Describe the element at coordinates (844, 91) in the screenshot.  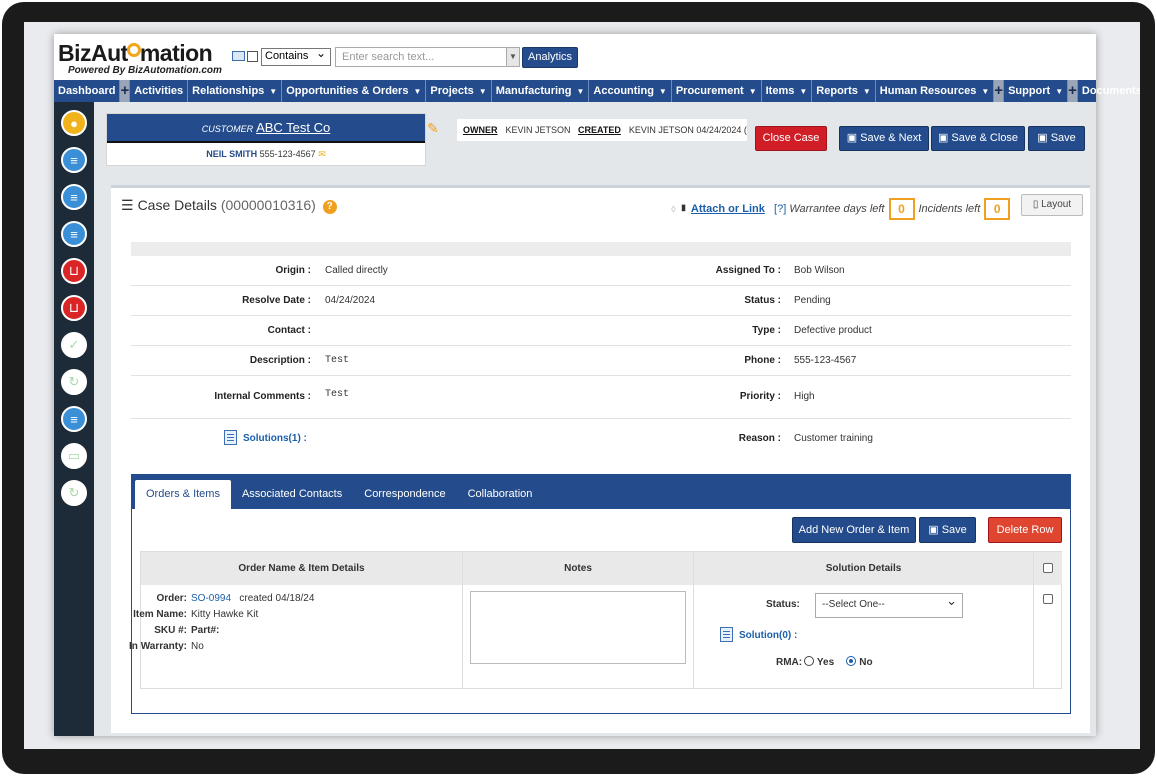
I see `nav-reports: Reports ▼` at that location.